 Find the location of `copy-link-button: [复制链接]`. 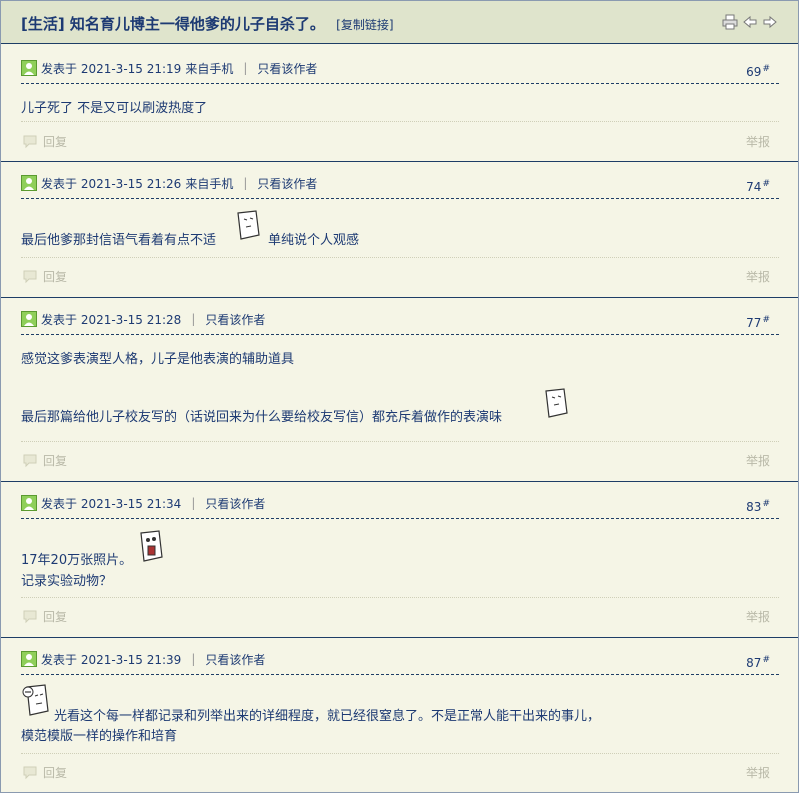

copy-link-button: [复制链接] is located at coordinates (364, 25).